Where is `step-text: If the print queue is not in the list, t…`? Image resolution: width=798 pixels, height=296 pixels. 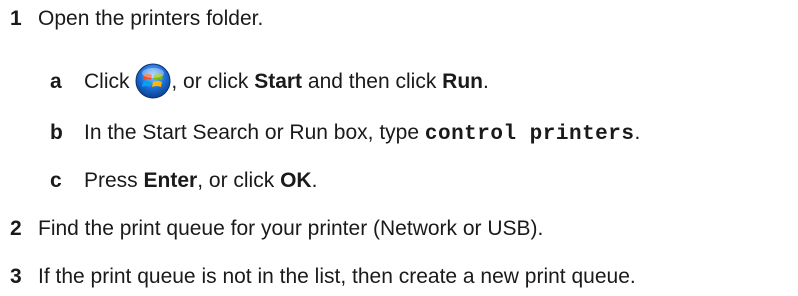 step-text: If the print queue is not in the list, t… is located at coordinates (337, 276).